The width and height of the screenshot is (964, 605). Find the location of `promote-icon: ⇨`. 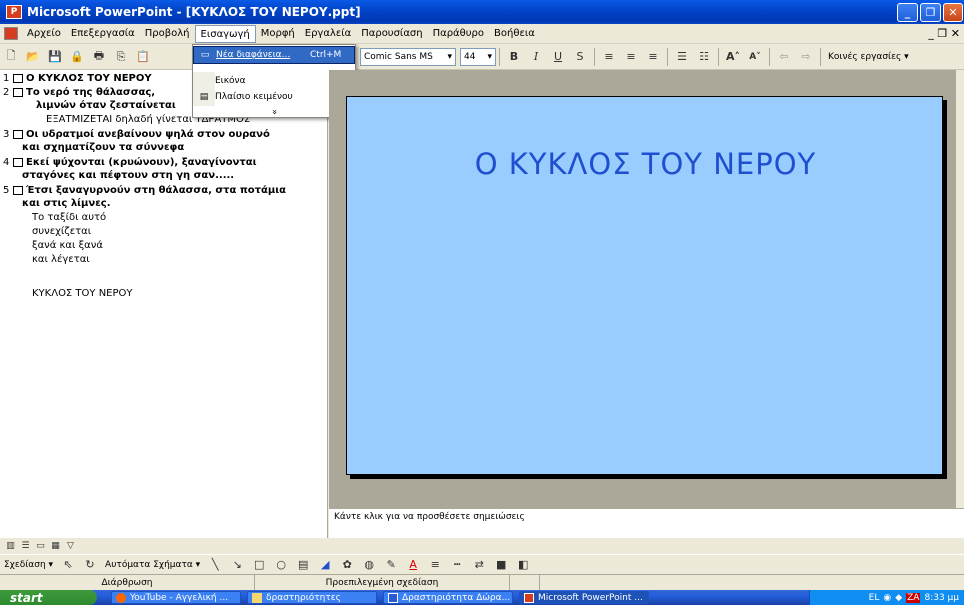

promote-icon: ⇨ is located at coordinates (806, 57).